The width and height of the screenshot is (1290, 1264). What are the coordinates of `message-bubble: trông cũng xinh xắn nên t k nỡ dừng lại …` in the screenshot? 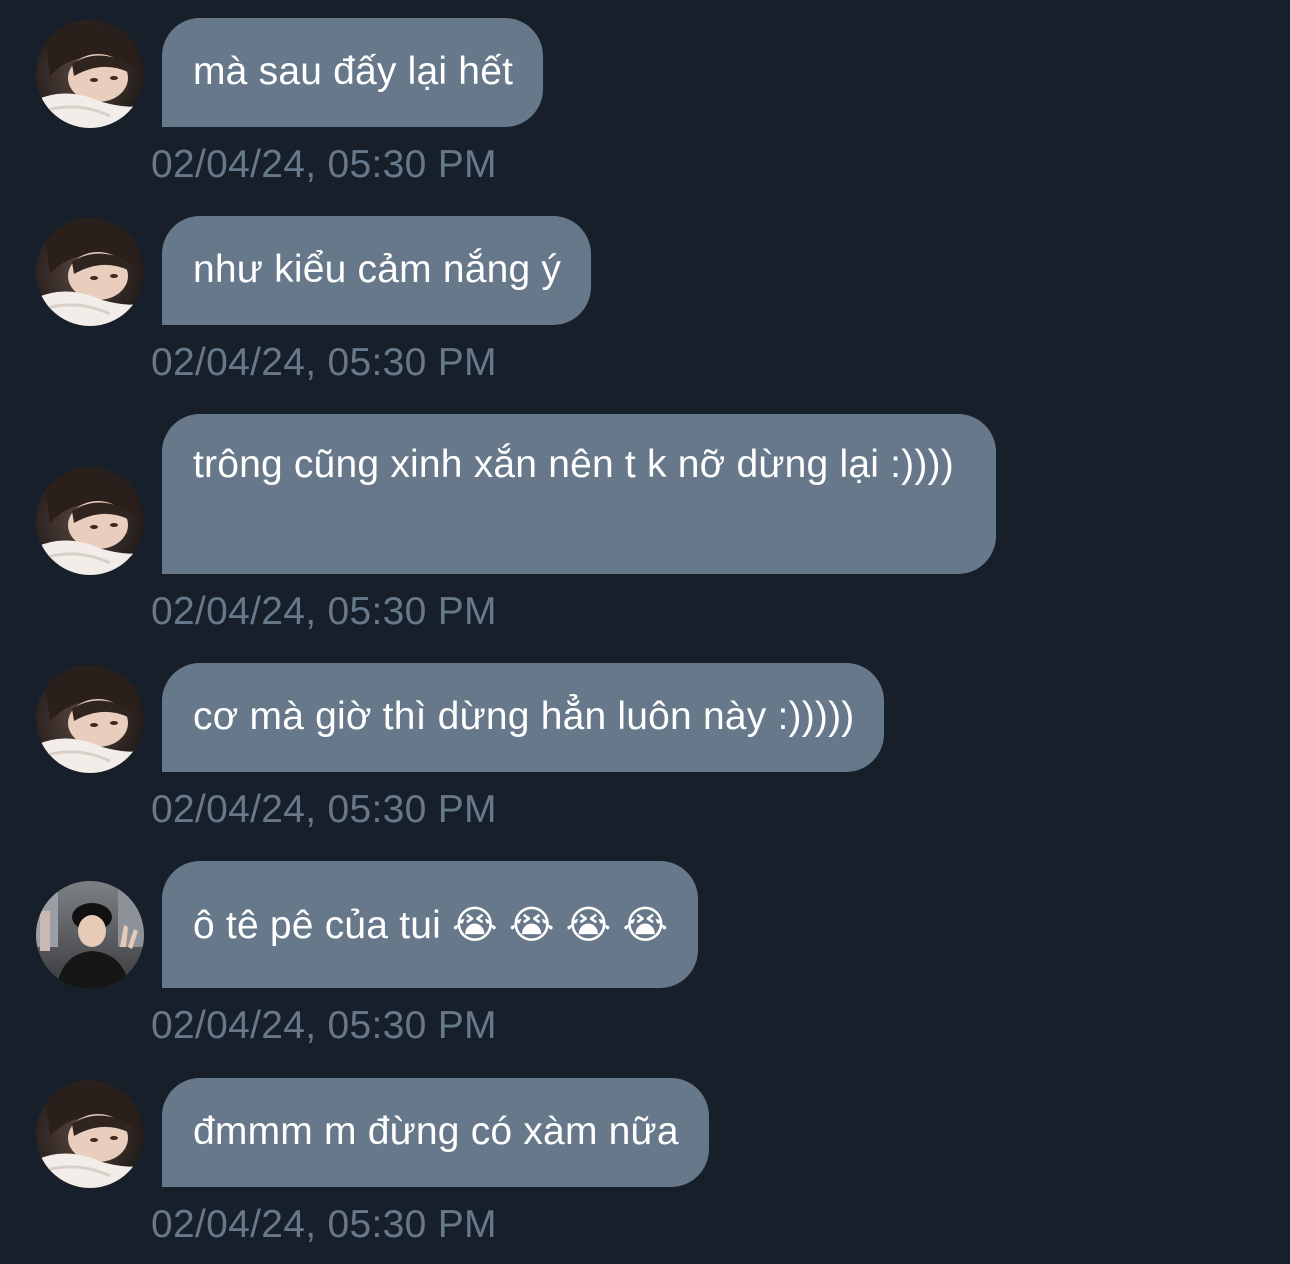 It's located at (579, 494).